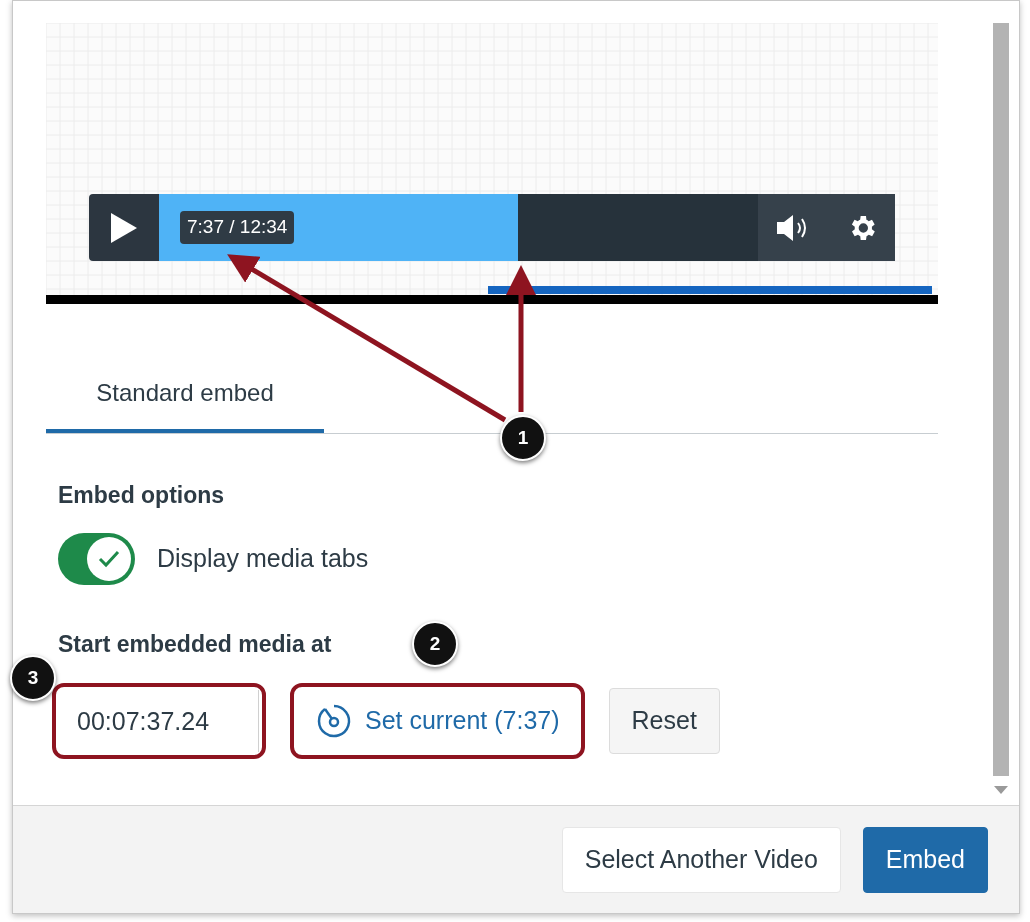 The image size is (1030, 922). What do you see at coordinates (1001, 790) in the screenshot?
I see `scroll-down-icon` at bounding box center [1001, 790].